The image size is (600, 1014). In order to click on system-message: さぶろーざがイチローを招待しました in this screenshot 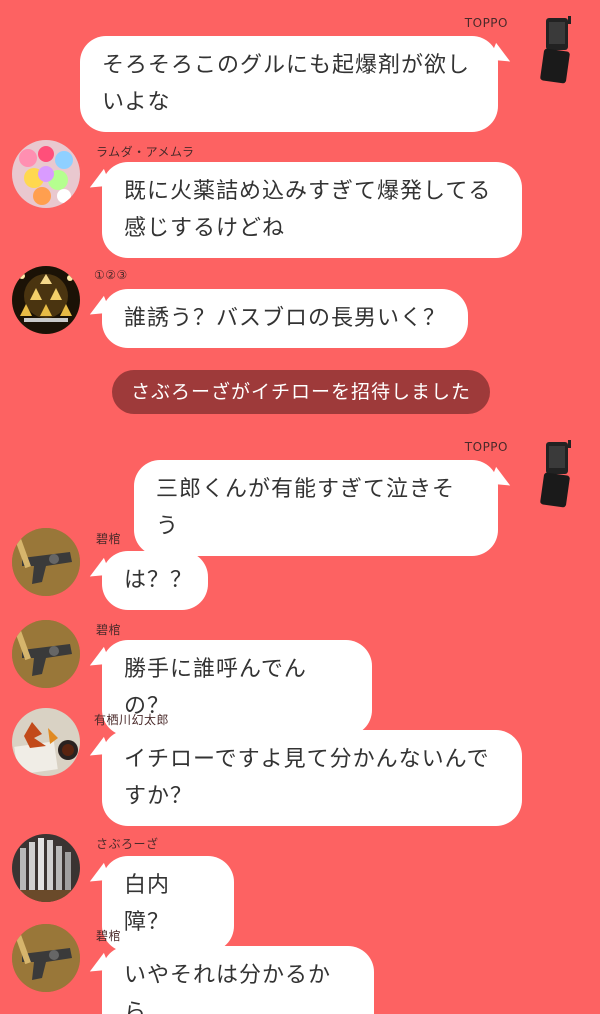, I will do `click(301, 392)`.